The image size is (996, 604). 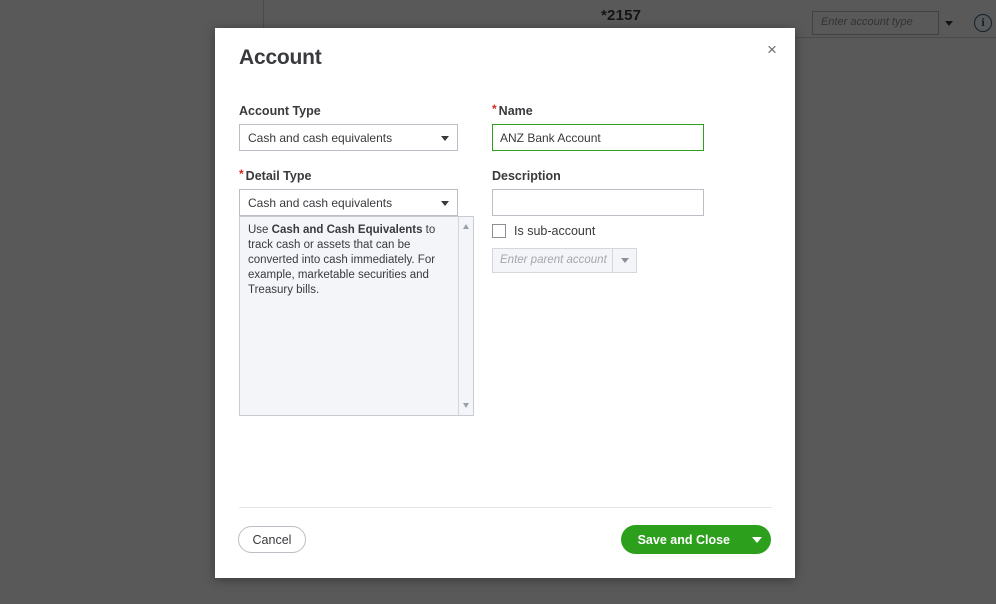 I want to click on save-button-group: Save and Close, so click(x=695, y=539).